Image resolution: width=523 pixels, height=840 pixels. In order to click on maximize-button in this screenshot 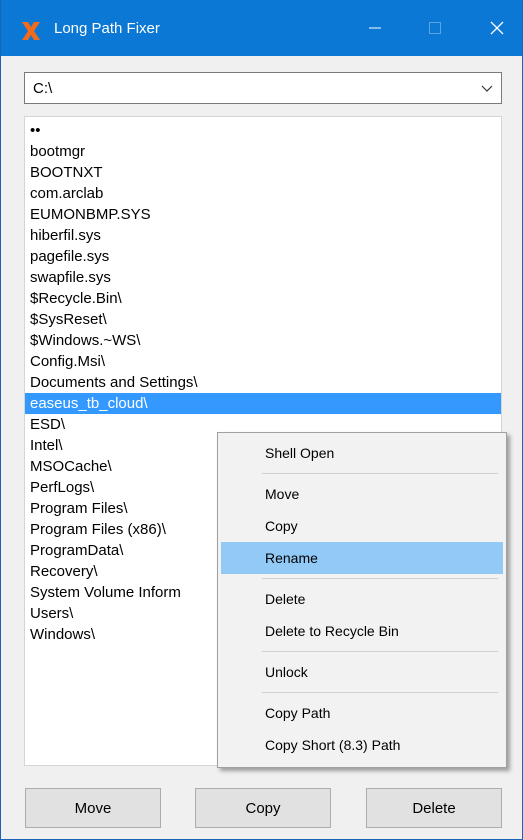, I will do `click(435, 28)`.